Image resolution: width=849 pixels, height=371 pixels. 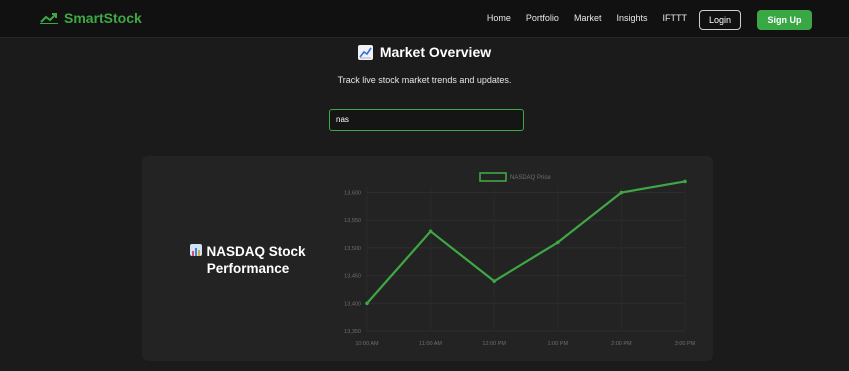 What do you see at coordinates (430, 344) in the screenshot?
I see `x-tick-label: 11:00 AM` at bounding box center [430, 344].